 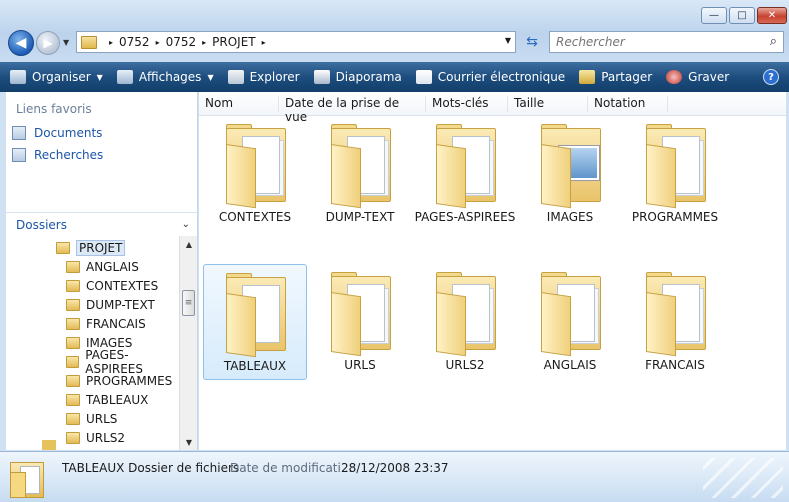 What do you see at coordinates (112, 285) in the screenshot?
I see `tree-item-contextes: CONTEXTES` at bounding box center [112, 285].